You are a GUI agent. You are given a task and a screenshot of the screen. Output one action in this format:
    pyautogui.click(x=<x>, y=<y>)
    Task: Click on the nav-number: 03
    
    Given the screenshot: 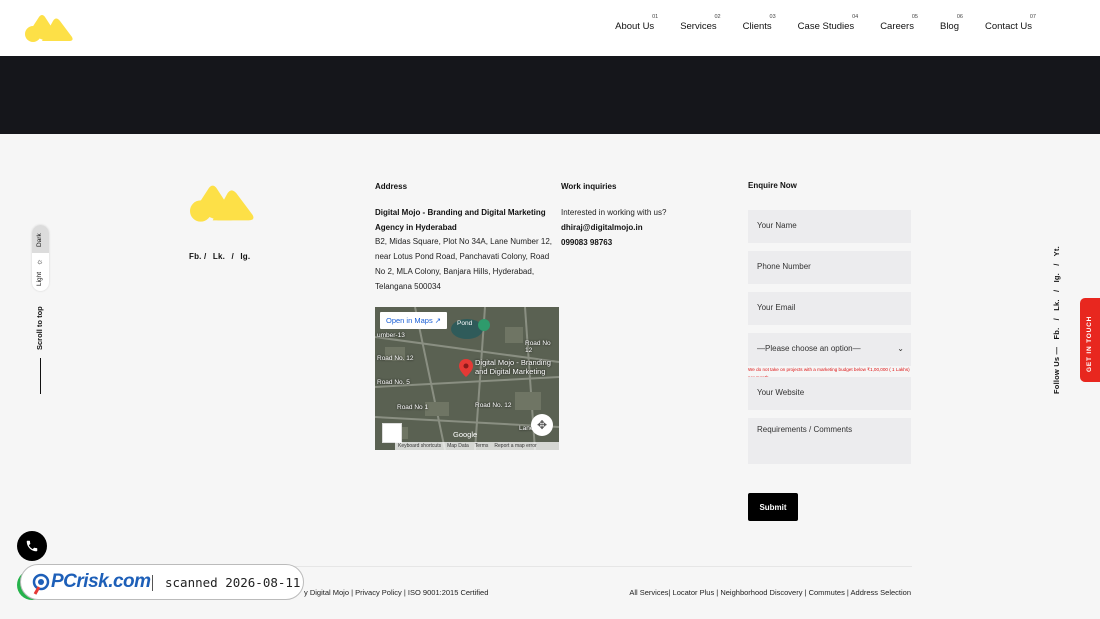 What is the action you would take?
    pyautogui.click(x=772, y=17)
    